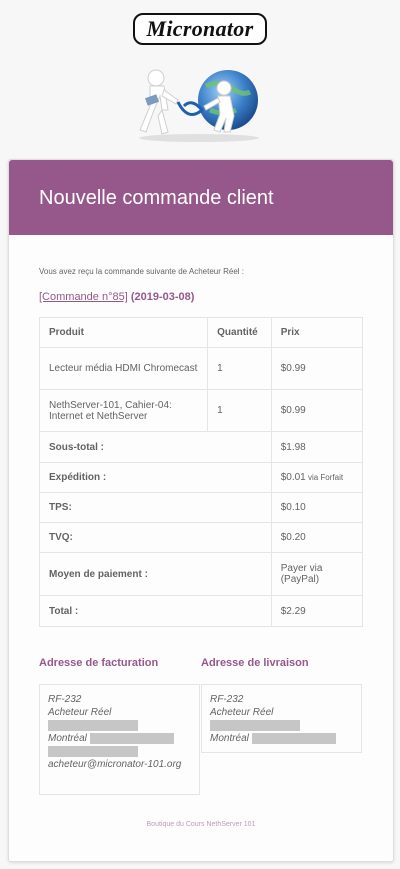  I want to click on order-date: (2019-03-08), so click(161, 297).